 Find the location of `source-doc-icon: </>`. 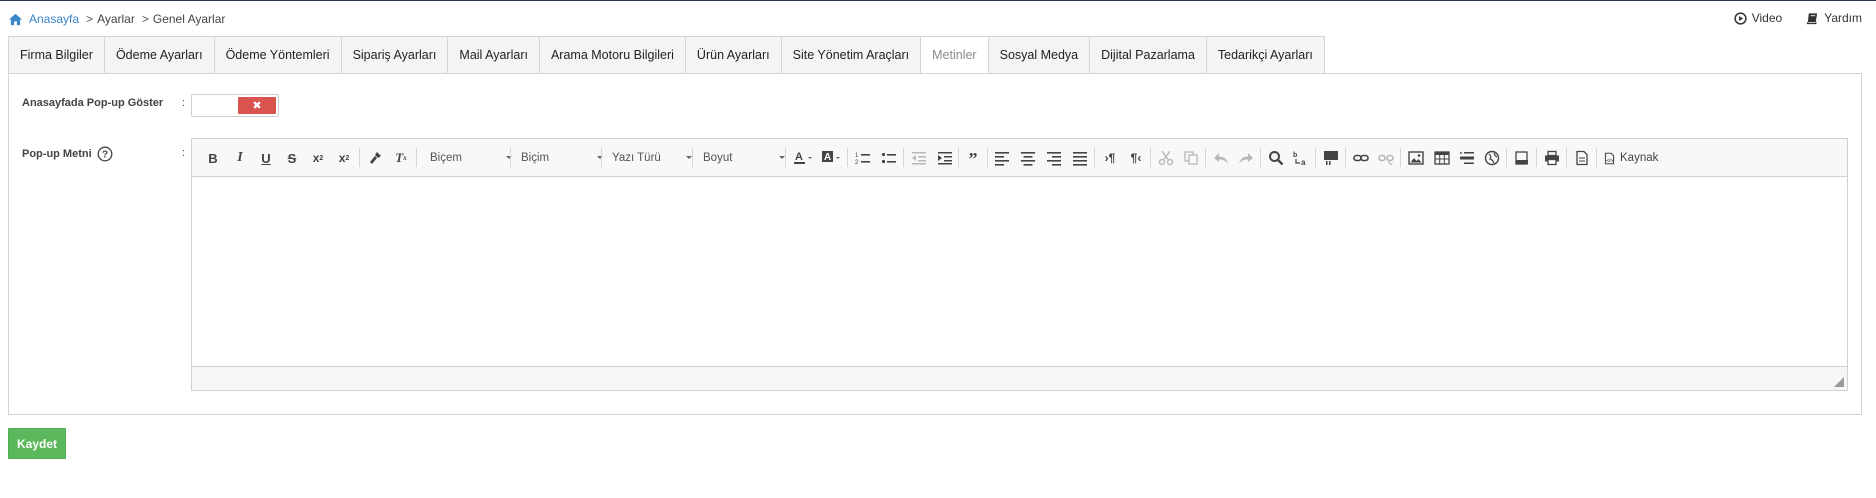

source-doc-icon: </> is located at coordinates (1609, 158).